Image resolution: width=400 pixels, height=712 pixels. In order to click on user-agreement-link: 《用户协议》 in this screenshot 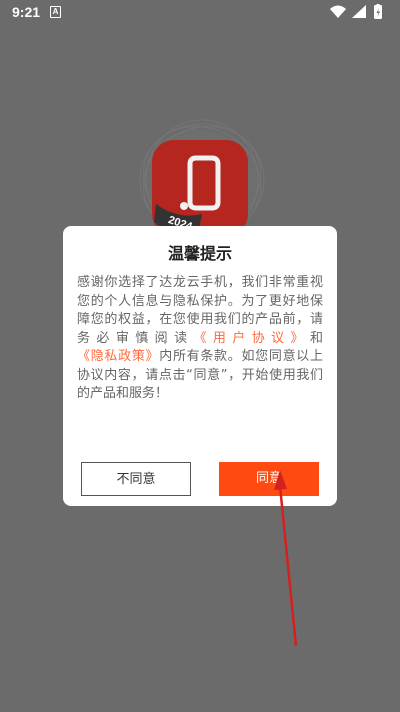, I will do `click(251, 338)`.